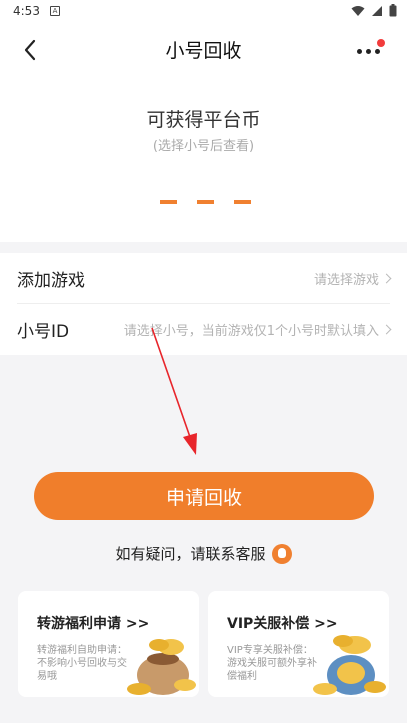 This screenshot has height=723, width=407. I want to click on header: 小号回收, so click(203, 49).